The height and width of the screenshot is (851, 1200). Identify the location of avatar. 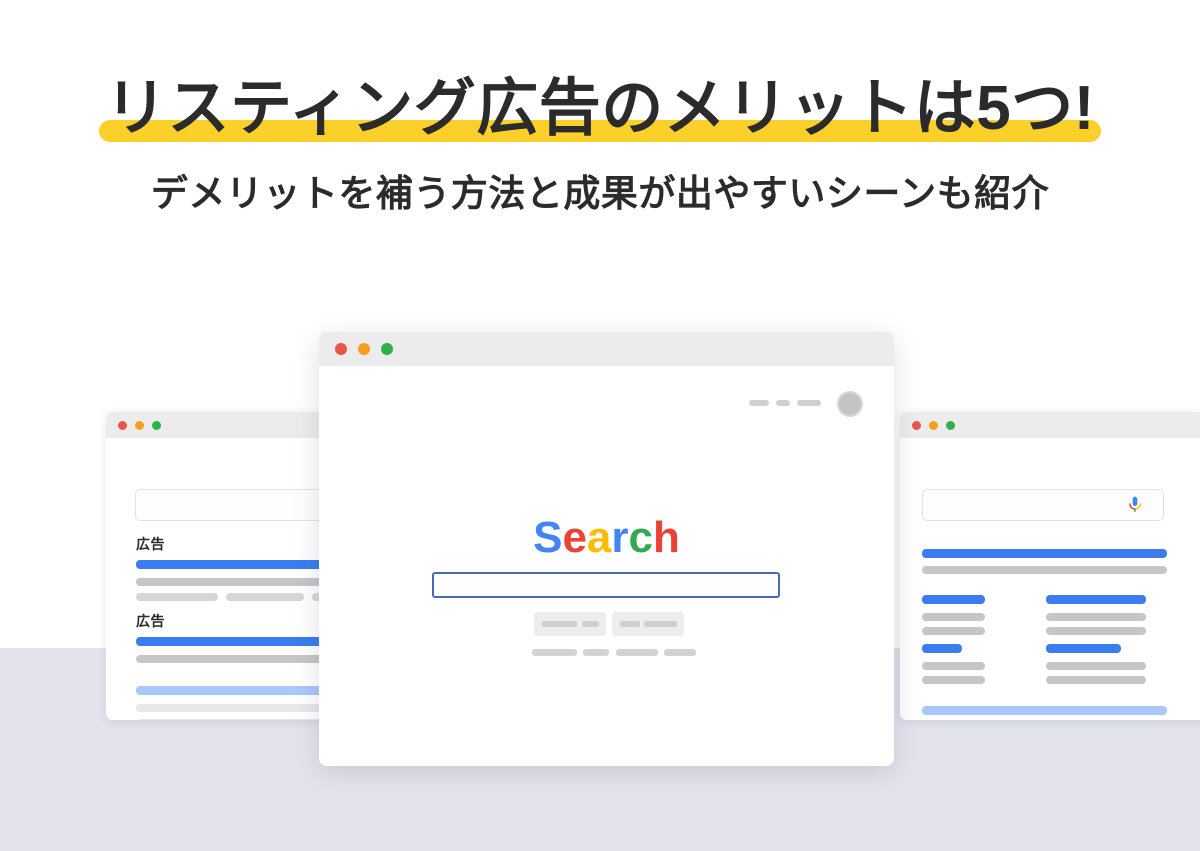
(850, 404).